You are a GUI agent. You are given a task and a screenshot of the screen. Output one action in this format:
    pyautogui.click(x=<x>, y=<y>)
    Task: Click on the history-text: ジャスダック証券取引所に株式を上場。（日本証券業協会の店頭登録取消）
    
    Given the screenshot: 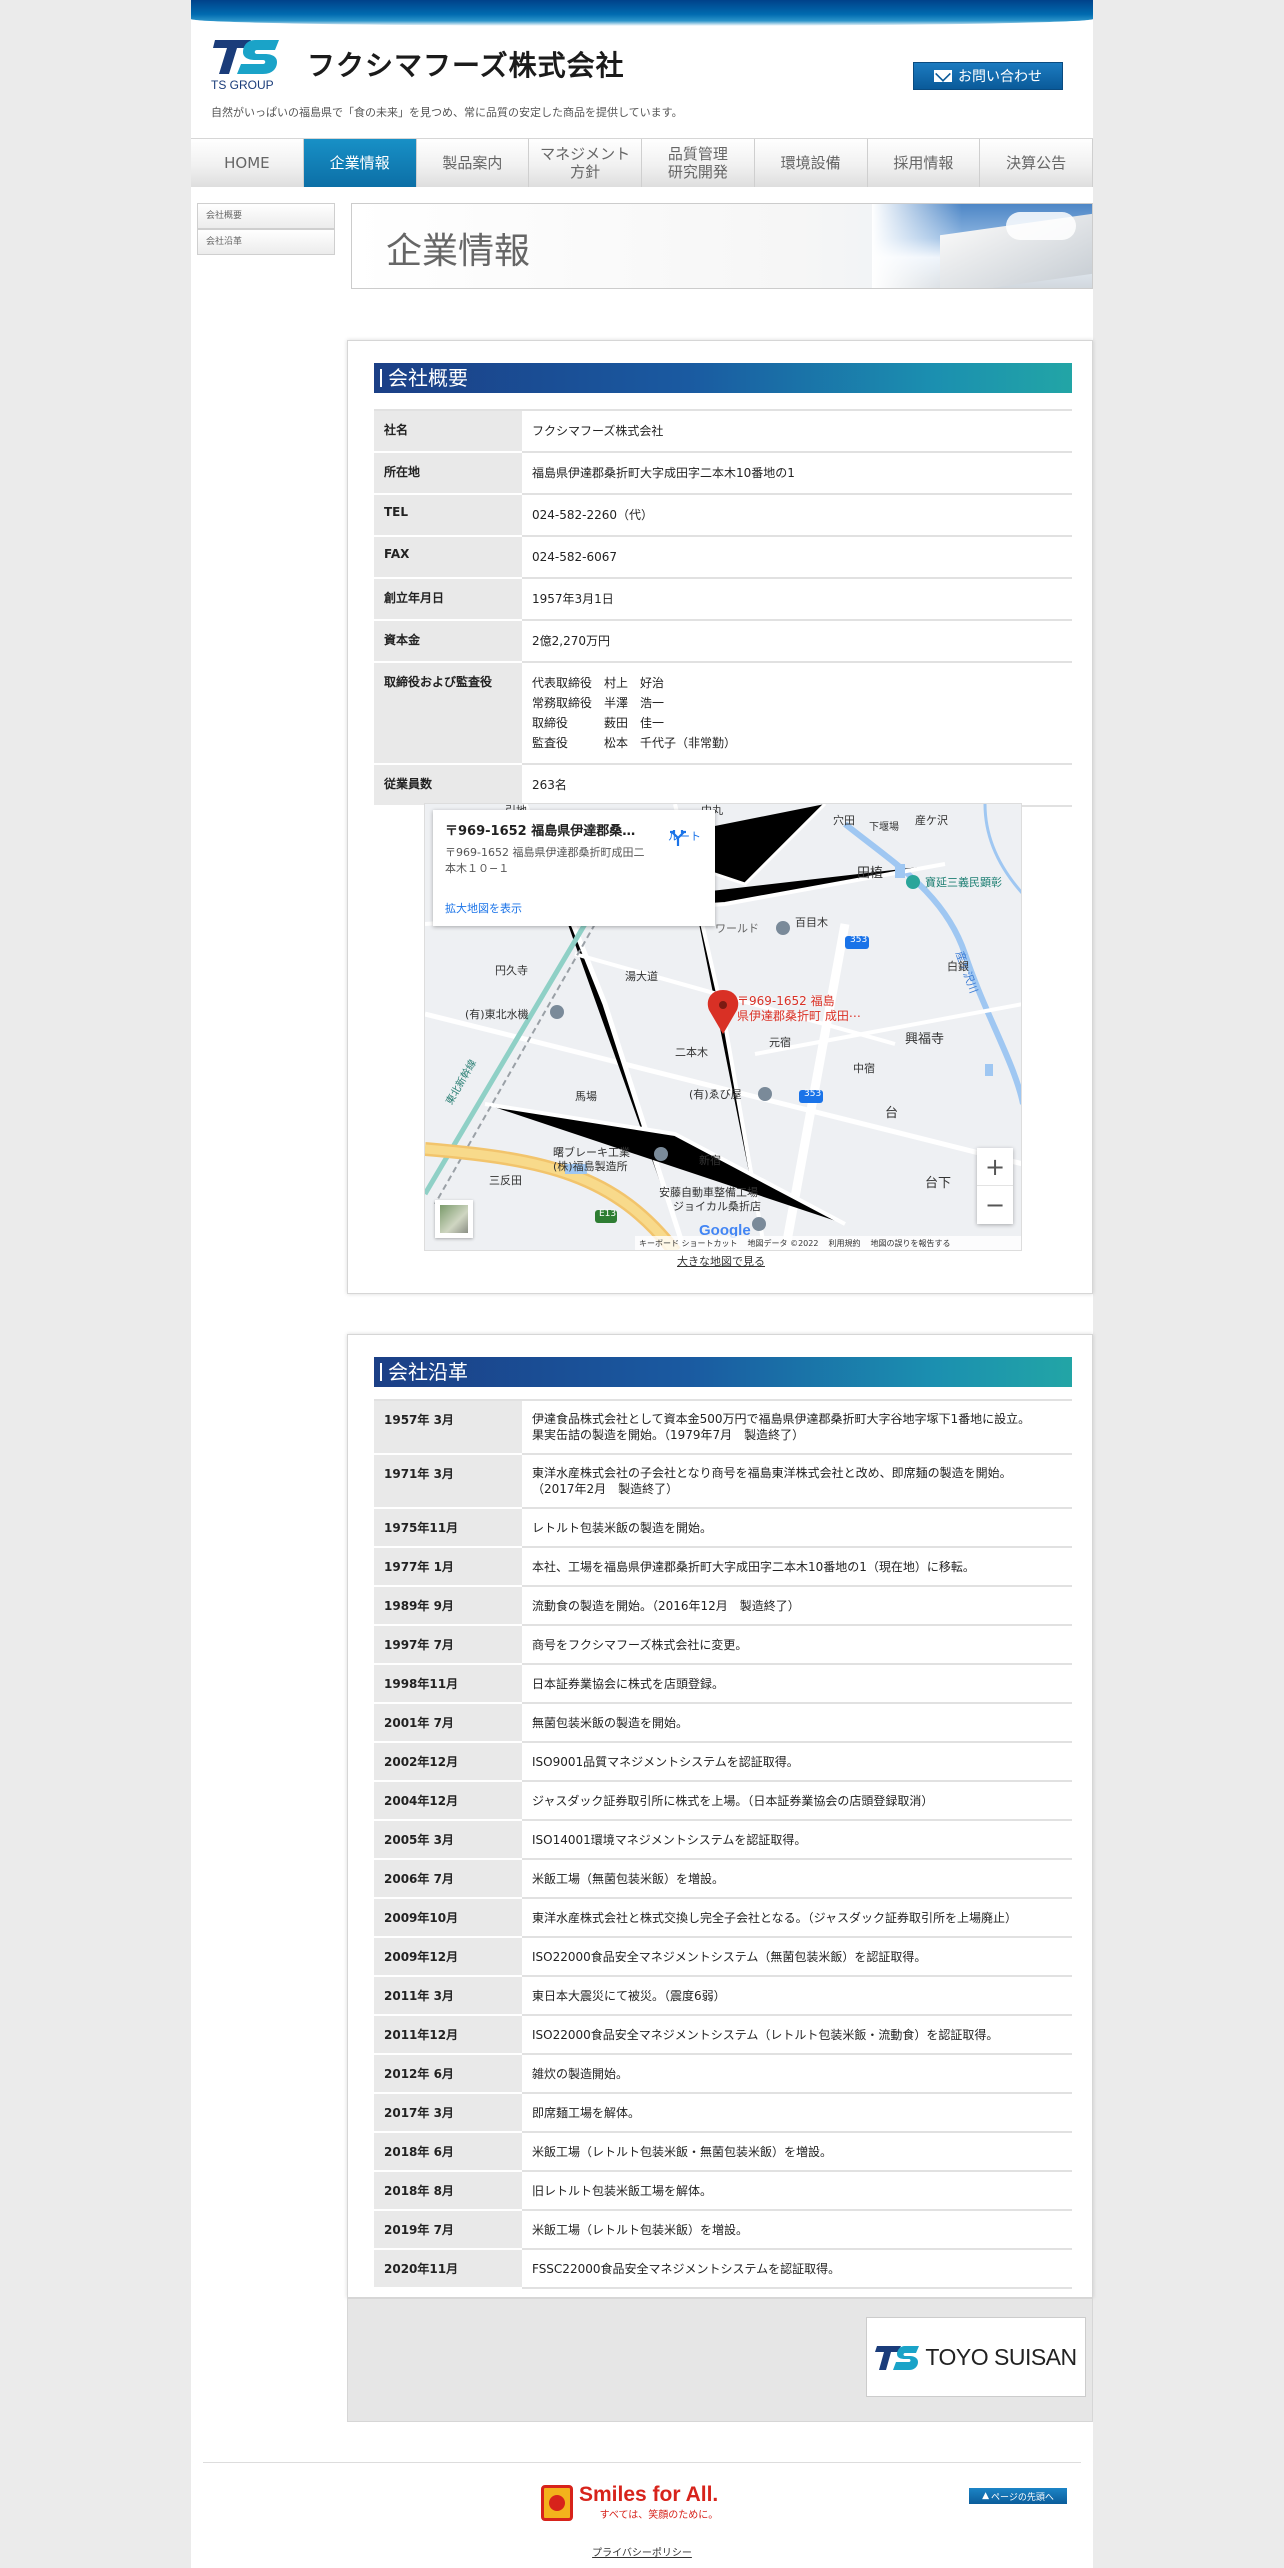 What is the action you would take?
    pyautogui.click(x=797, y=1801)
    